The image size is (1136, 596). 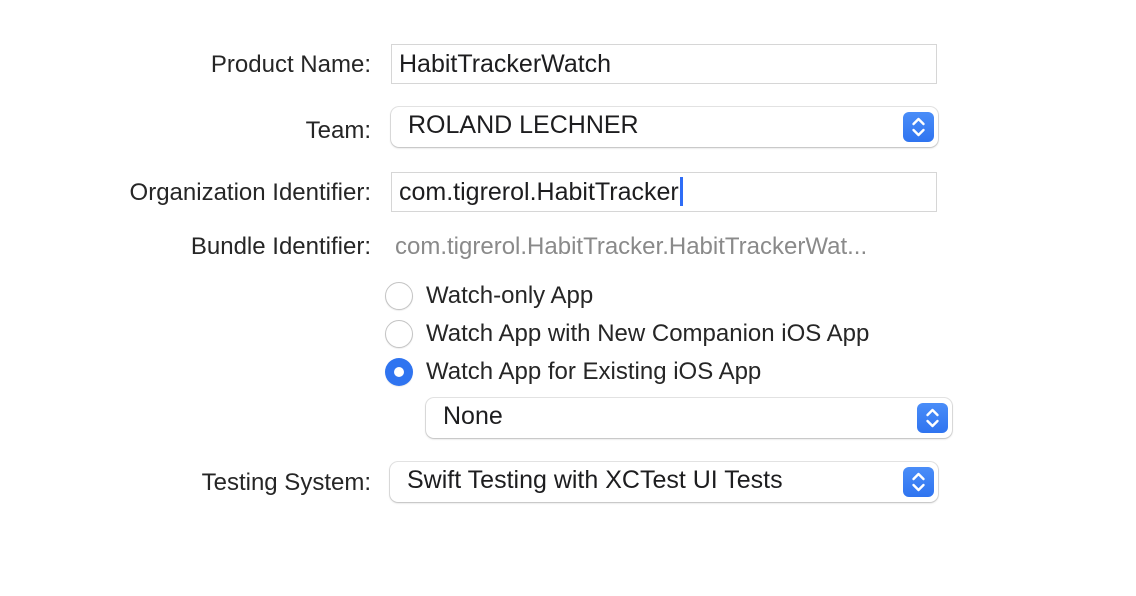 What do you see at coordinates (594, 371) in the screenshot?
I see `radio-label: Watch App for Existing iOS App` at bounding box center [594, 371].